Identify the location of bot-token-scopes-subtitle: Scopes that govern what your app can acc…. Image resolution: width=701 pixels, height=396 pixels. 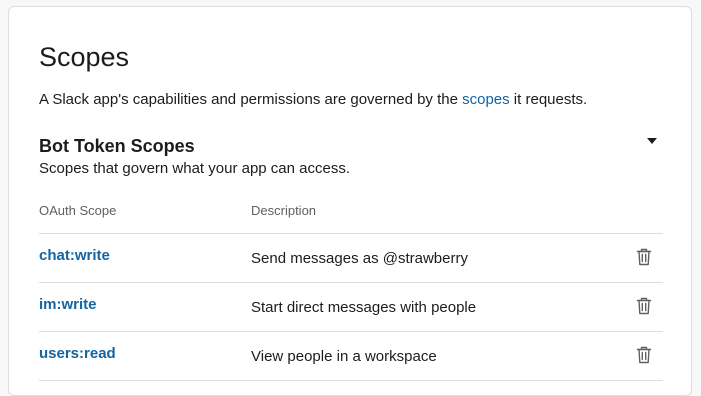
(195, 168).